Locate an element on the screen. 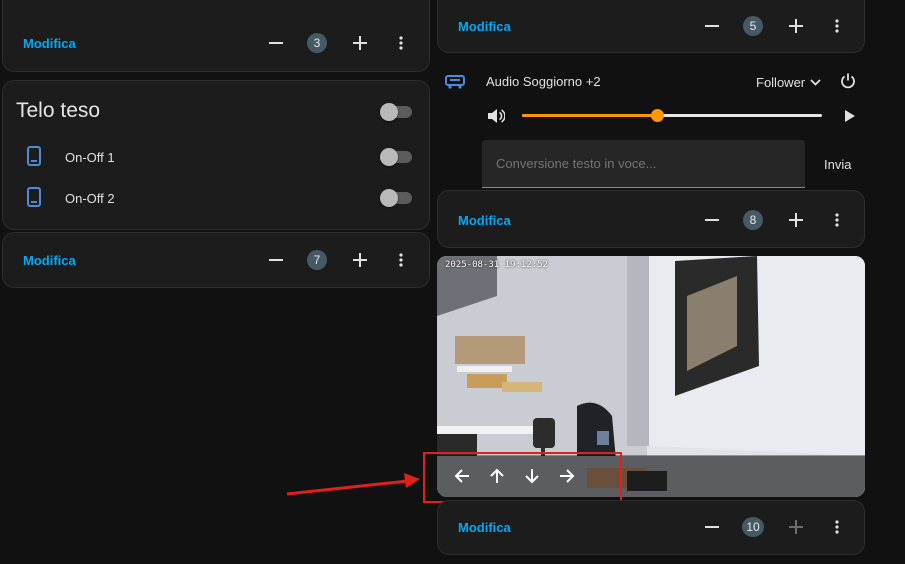  volume-slider-fill is located at coordinates (589, 115).